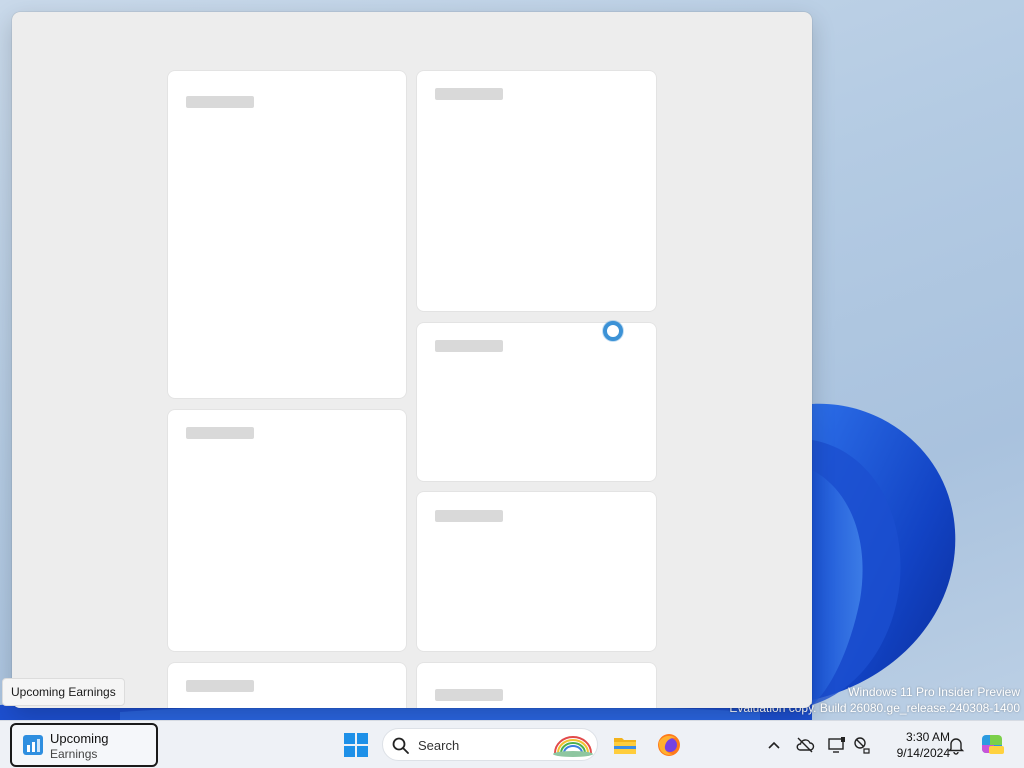 This screenshot has height=768, width=1024. Describe the element at coordinates (912, 745) in the screenshot. I see `system-clock: 3:30 AM 9/14/2024` at that location.